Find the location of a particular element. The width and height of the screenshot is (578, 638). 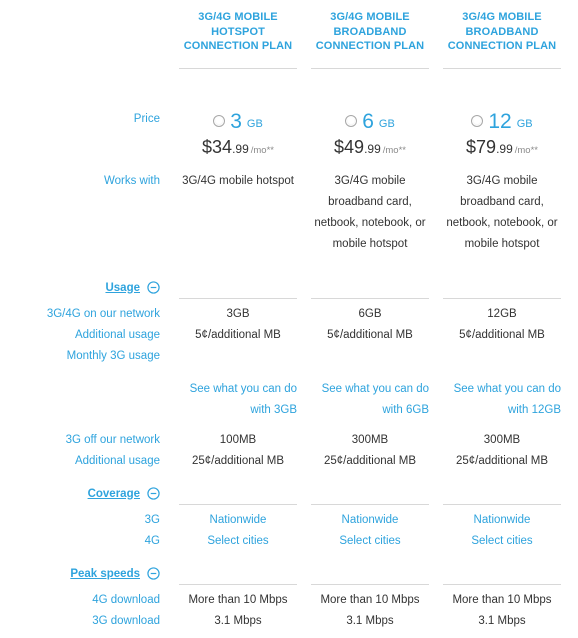

works-with-1: 3G/4G mobile hotspot is located at coordinates (238, 181).